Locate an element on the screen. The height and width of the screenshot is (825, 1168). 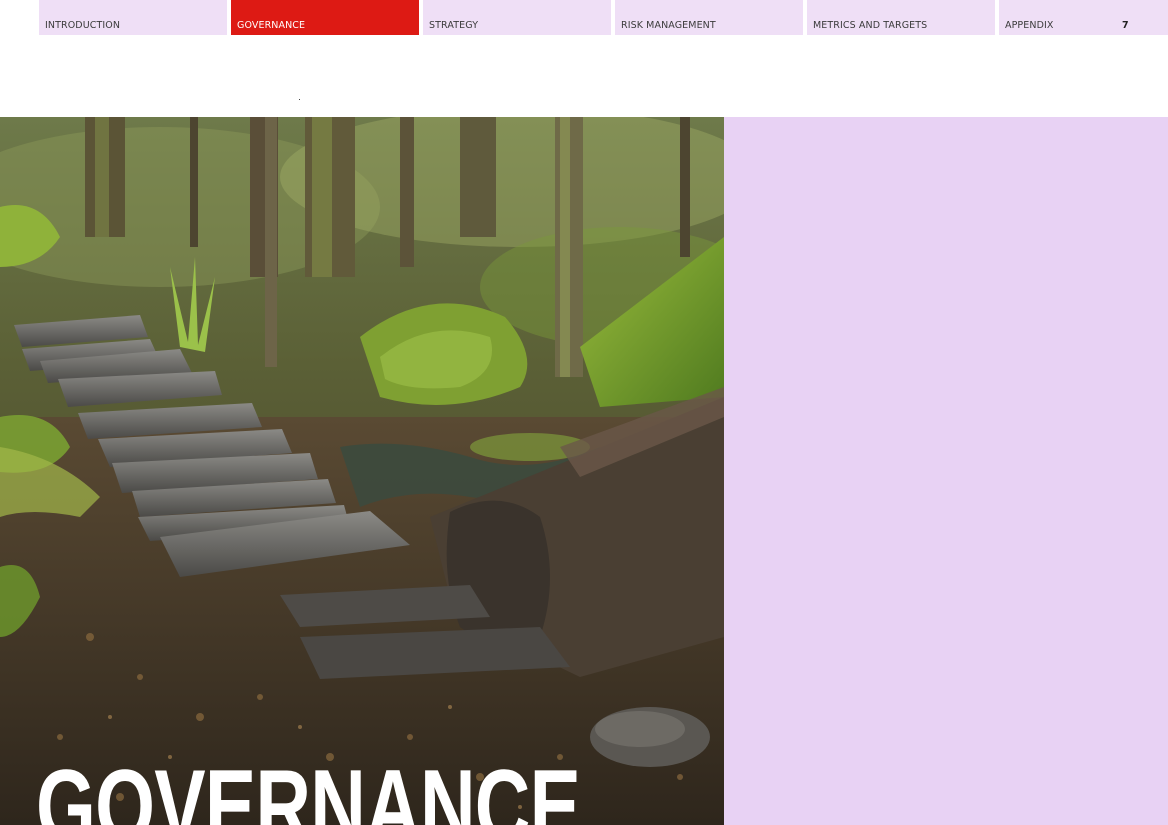
page-title: GOVERNANCE is located at coordinates (308, 787).